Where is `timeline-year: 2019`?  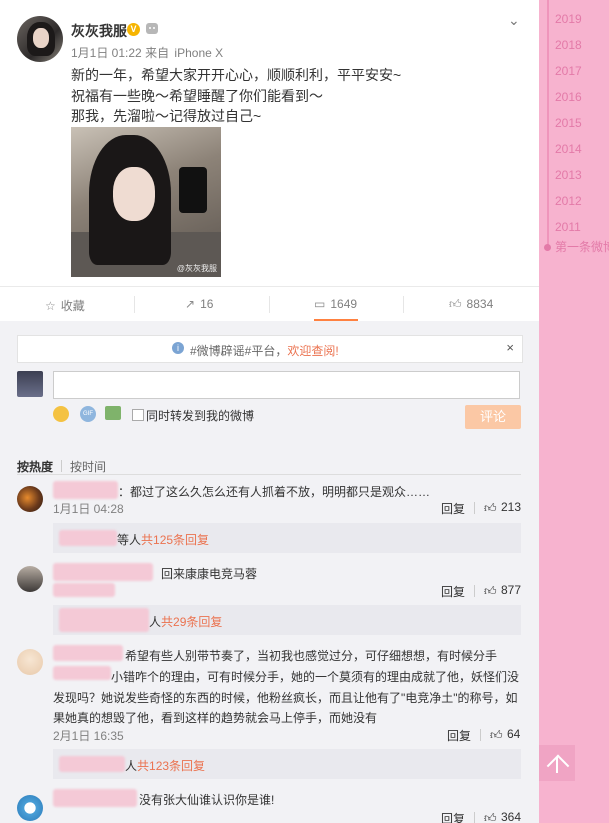 timeline-year: 2019 is located at coordinates (568, 19).